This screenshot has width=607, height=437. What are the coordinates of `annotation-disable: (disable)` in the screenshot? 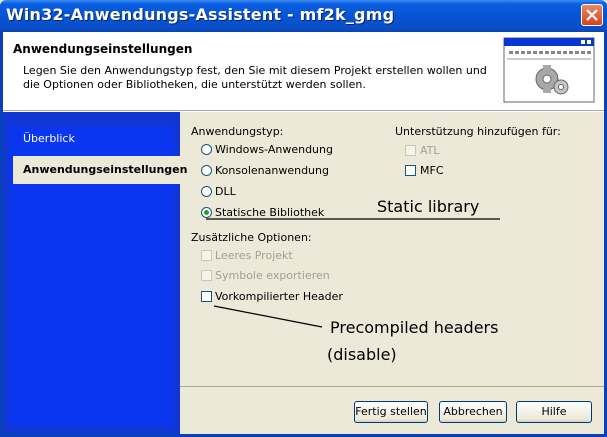 It's located at (362, 354).